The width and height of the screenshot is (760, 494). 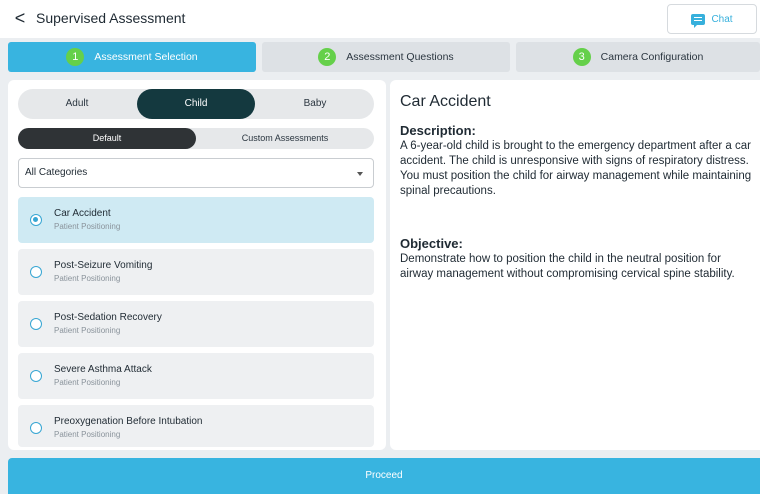 I want to click on top-bar: < Supervised Assessment Chat, so click(x=380, y=19).